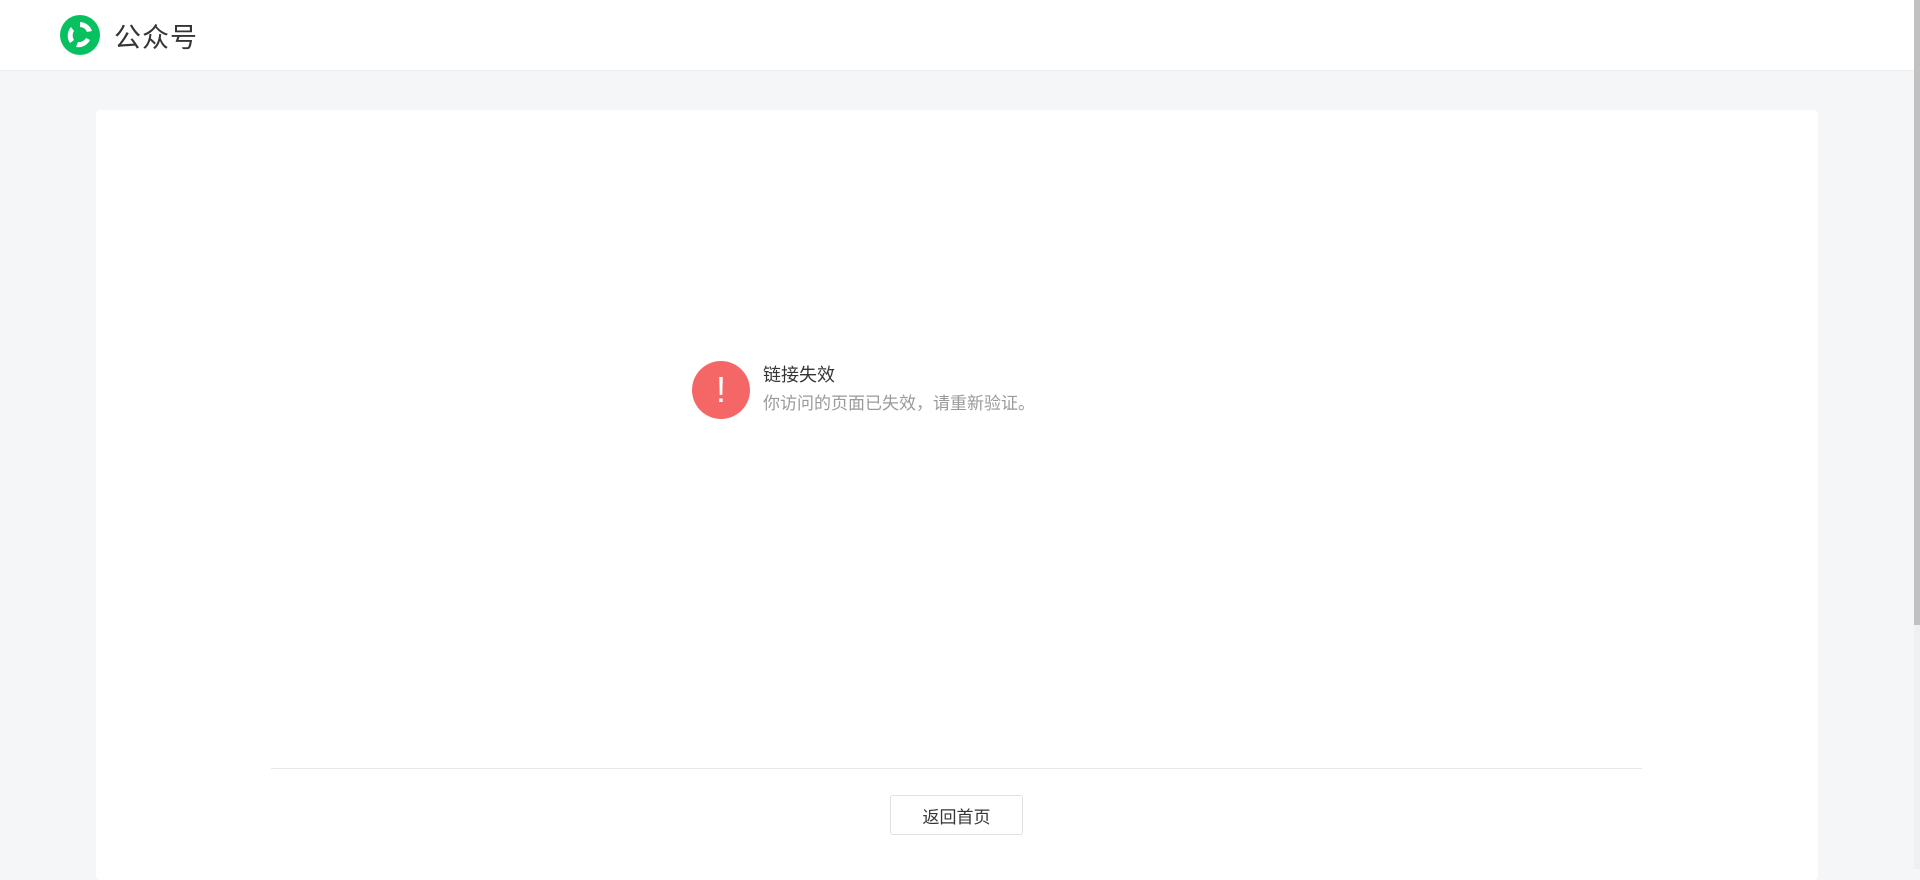  Describe the element at coordinates (899, 404) in the screenshot. I see `status-description: 你访问的页面已失效，请重新验证。` at that location.